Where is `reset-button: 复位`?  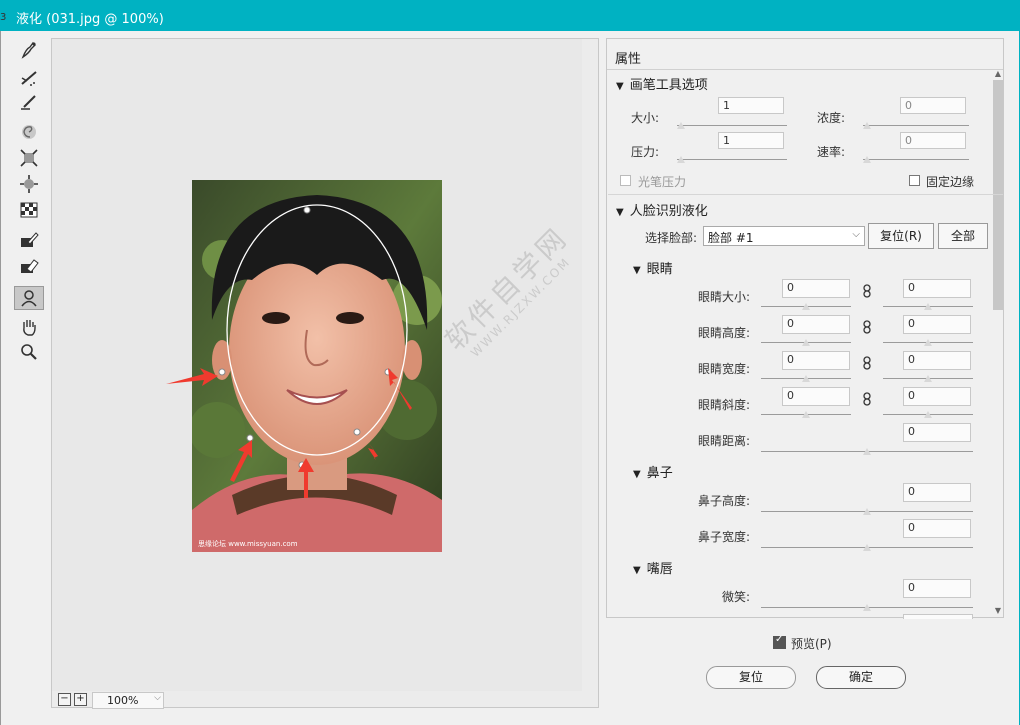
reset-button: 复位 is located at coordinates (751, 677).